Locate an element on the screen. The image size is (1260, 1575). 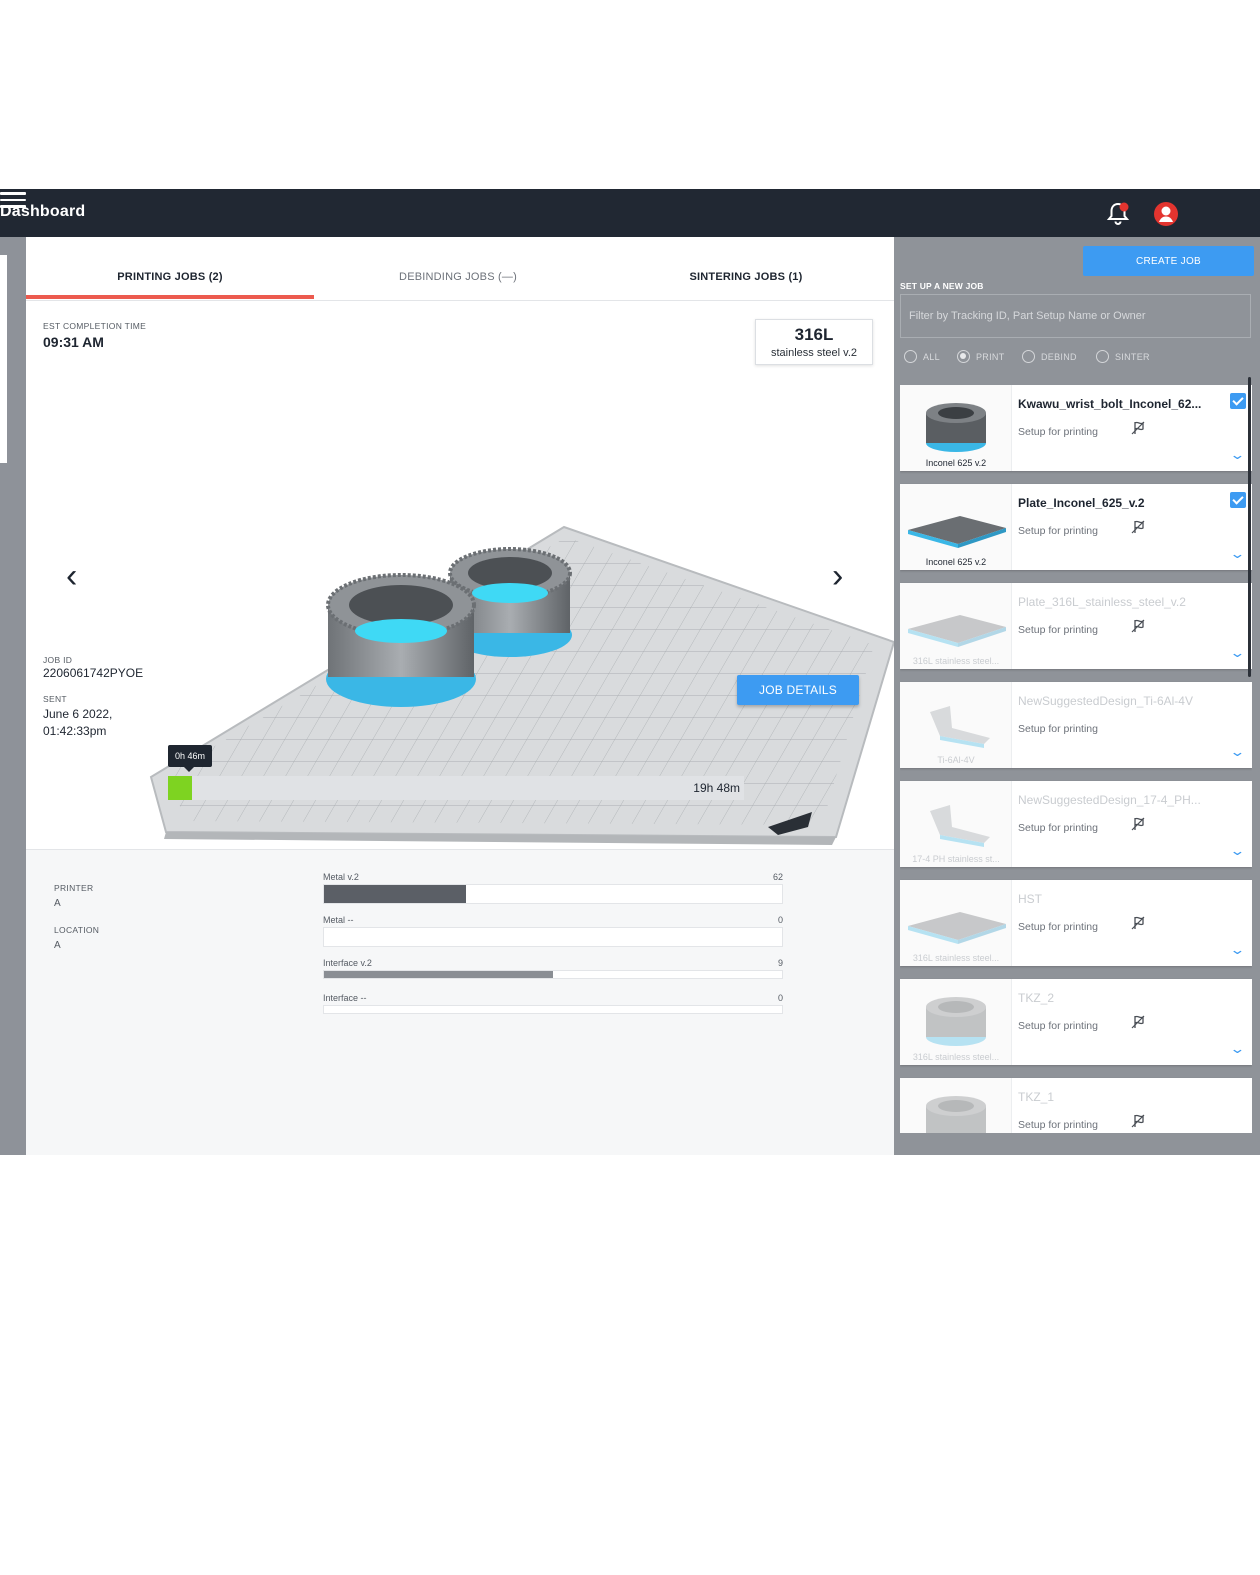
progress-elapsed-tooltip: 0h 46m is located at coordinates (190, 758).